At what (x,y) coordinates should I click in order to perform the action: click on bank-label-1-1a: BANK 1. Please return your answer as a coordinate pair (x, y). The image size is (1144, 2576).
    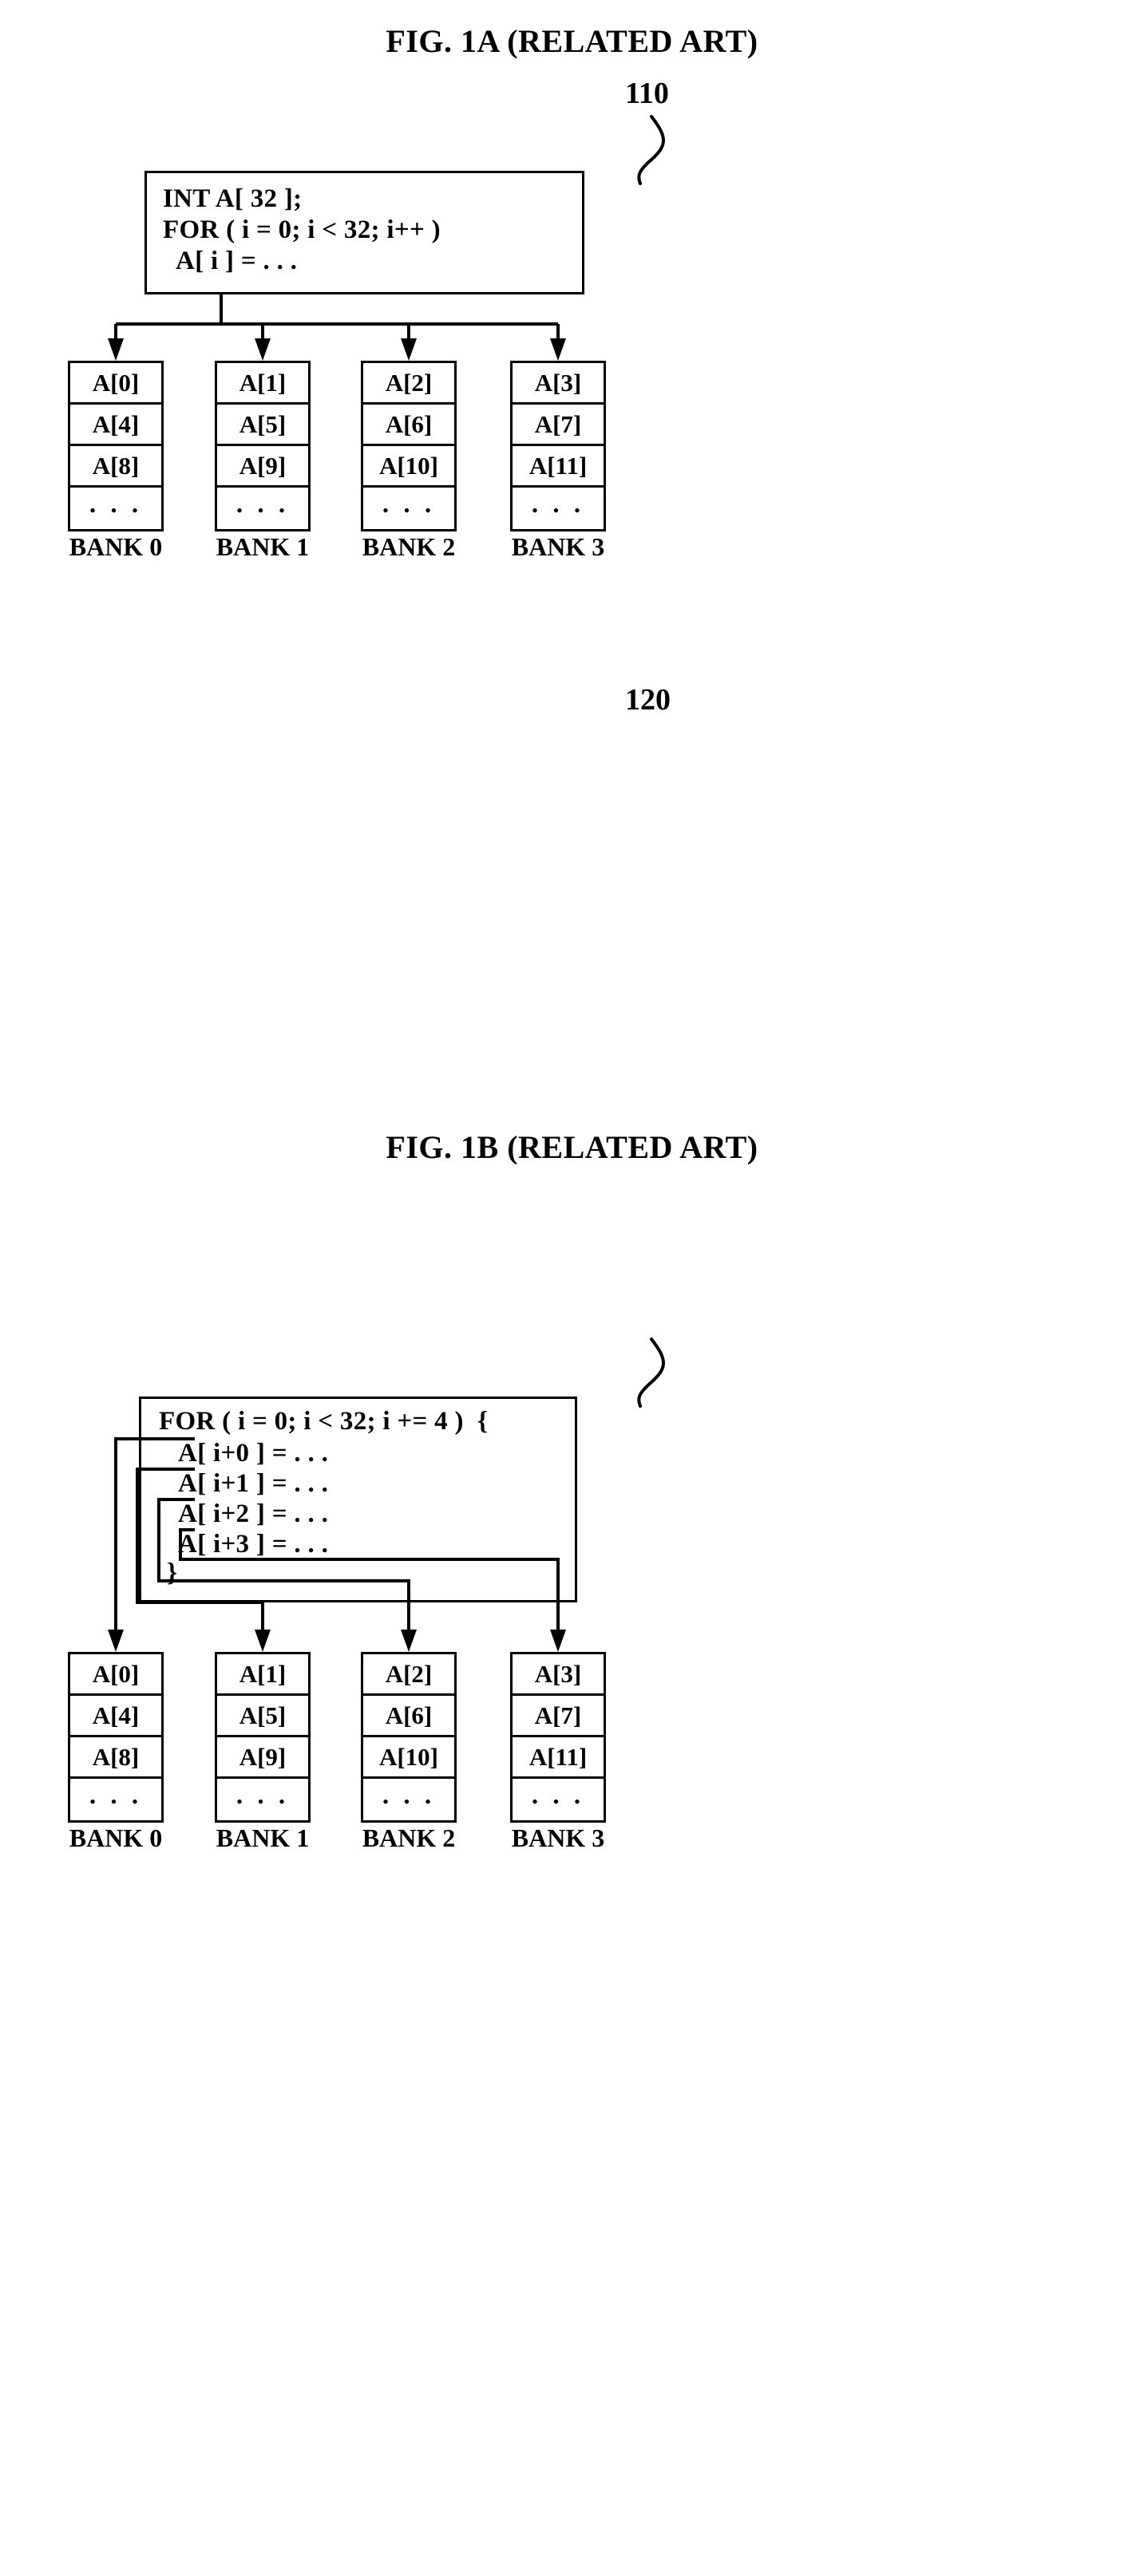
    Looking at the image, I should click on (263, 546).